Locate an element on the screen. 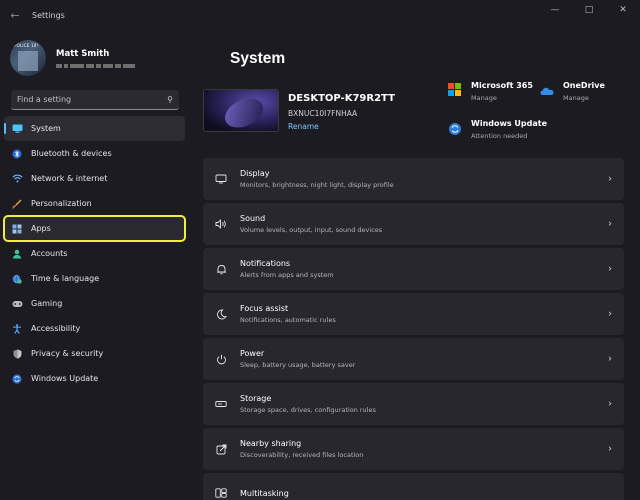  card-title: Storage is located at coordinates (256, 398).